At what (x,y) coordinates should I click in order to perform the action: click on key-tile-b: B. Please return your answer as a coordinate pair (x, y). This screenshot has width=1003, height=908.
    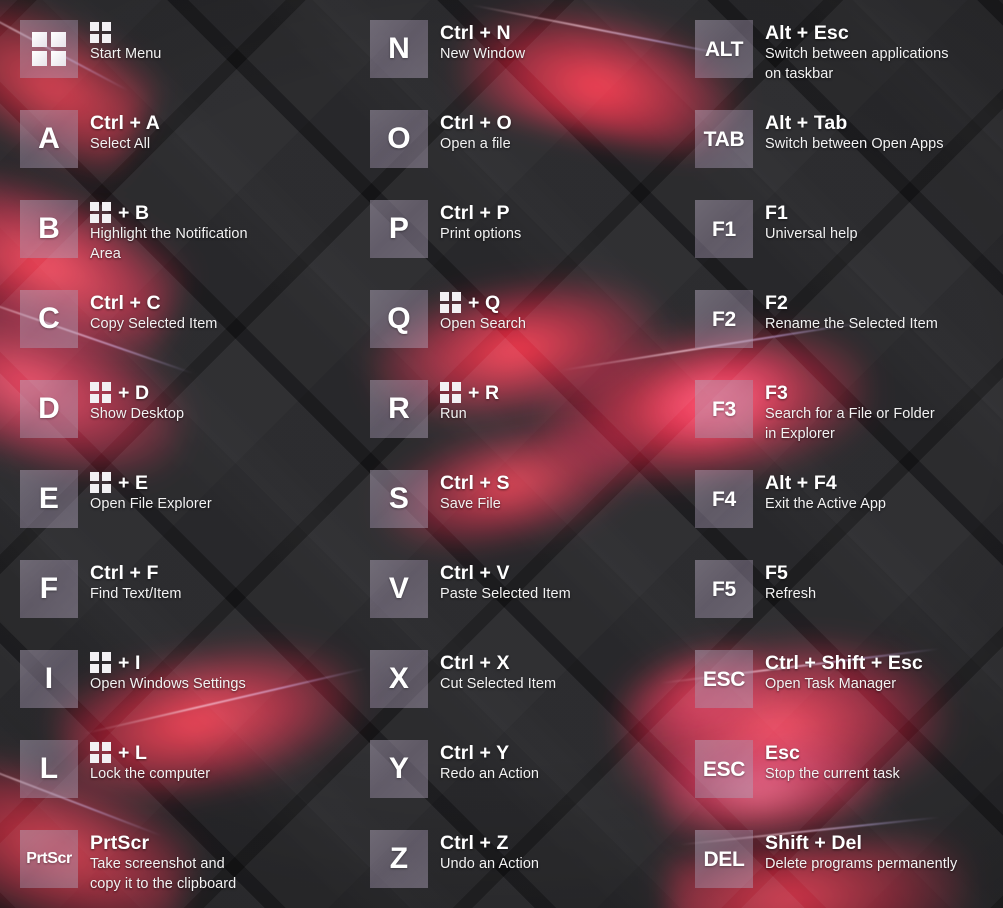
    Looking at the image, I should click on (49, 229).